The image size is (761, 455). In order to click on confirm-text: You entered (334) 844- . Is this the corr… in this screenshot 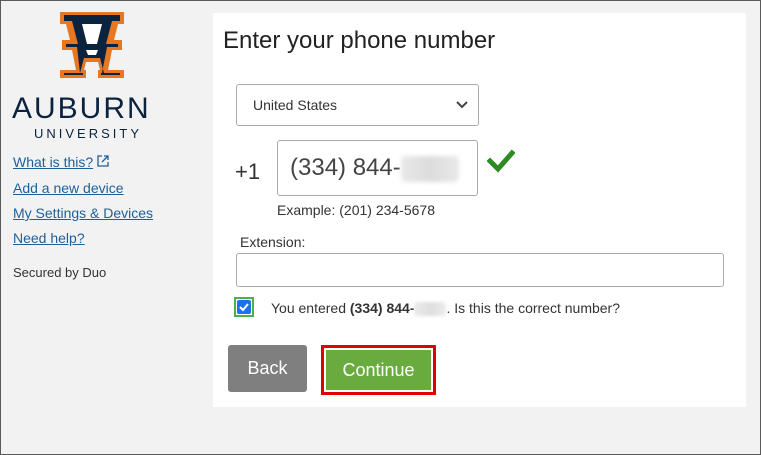, I will do `click(446, 308)`.